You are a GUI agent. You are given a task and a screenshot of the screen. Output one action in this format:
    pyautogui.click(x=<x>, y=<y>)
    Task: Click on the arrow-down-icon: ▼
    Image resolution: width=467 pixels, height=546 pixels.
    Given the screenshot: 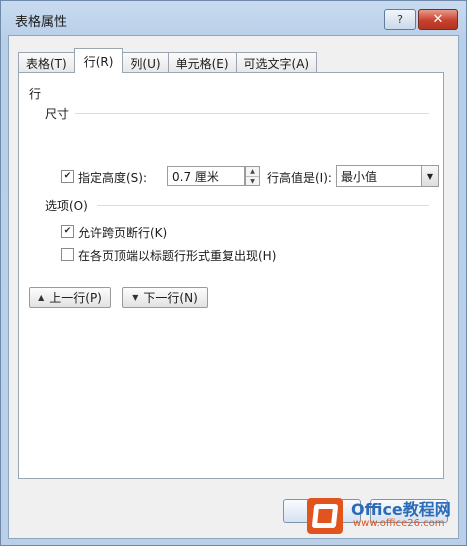 What is the action you would take?
    pyautogui.click(x=135, y=297)
    